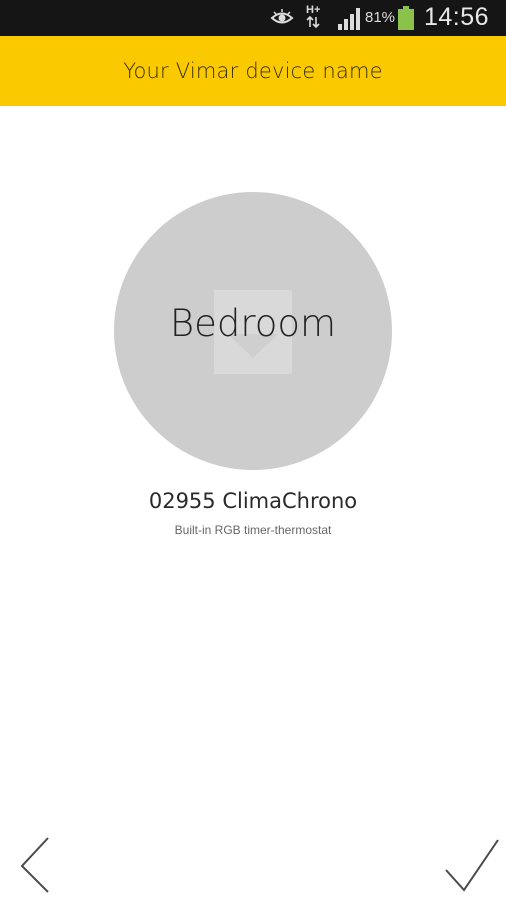 The image size is (506, 900). I want to click on checkmark-icon, so click(472, 865).